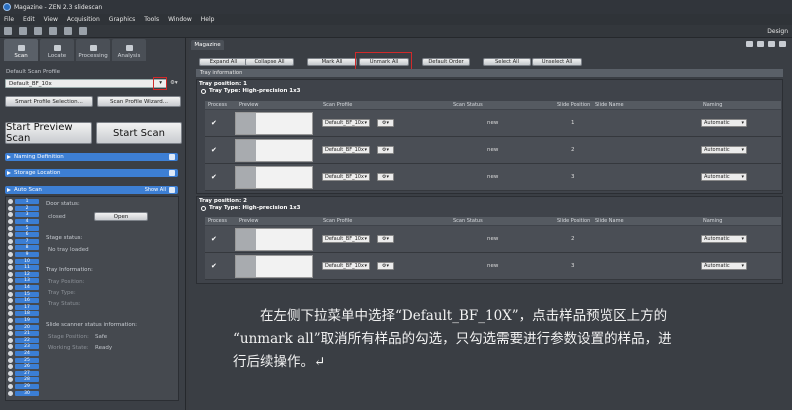 The width and height of the screenshot is (792, 410). Describe the element at coordinates (91, 190) in the screenshot. I see `auto-scan-section: Auto Scan Show All` at that location.